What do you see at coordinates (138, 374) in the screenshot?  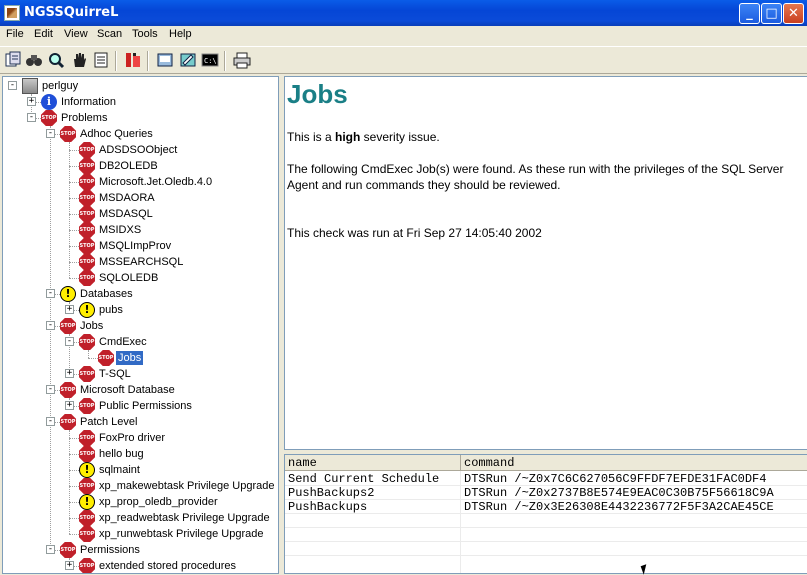 I see `tree-item: + STOP T-SQL` at bounding box center [138, 374].